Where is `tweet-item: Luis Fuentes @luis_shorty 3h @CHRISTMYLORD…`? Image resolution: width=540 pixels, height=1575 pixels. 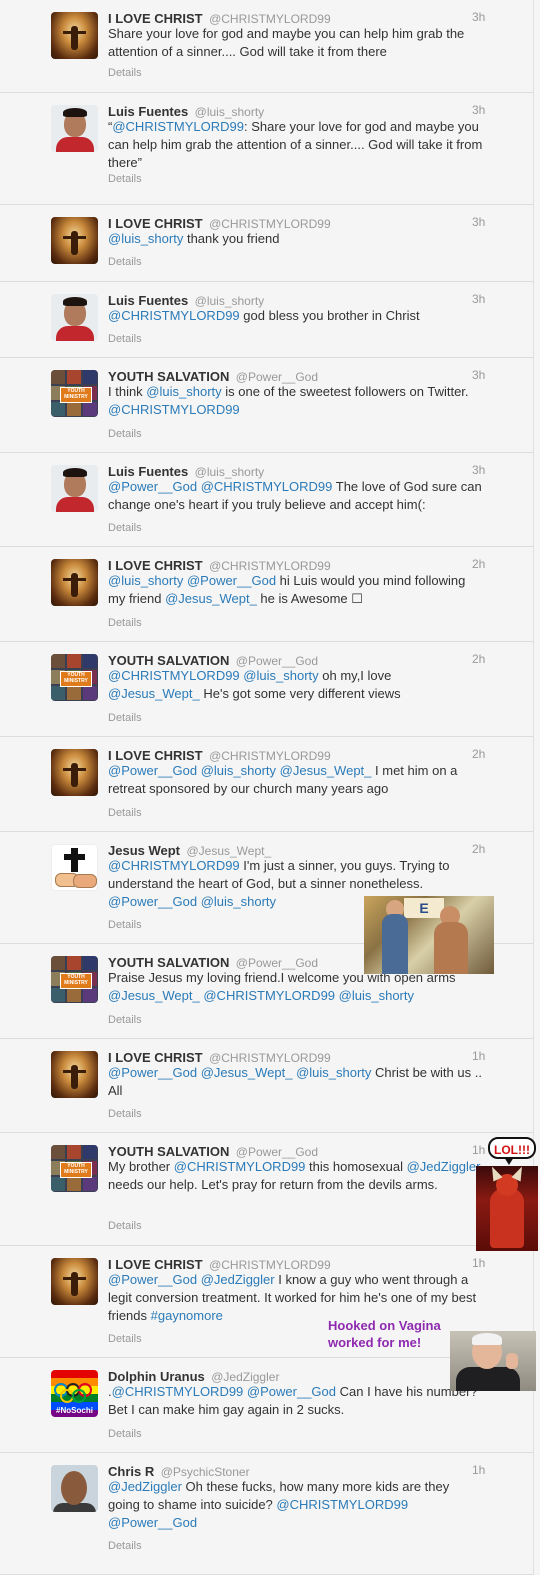 tweet-item: Luis Fuentes @luis_shorty 3h @CHRISTMYLORD… is located at coordinates (266, 320).